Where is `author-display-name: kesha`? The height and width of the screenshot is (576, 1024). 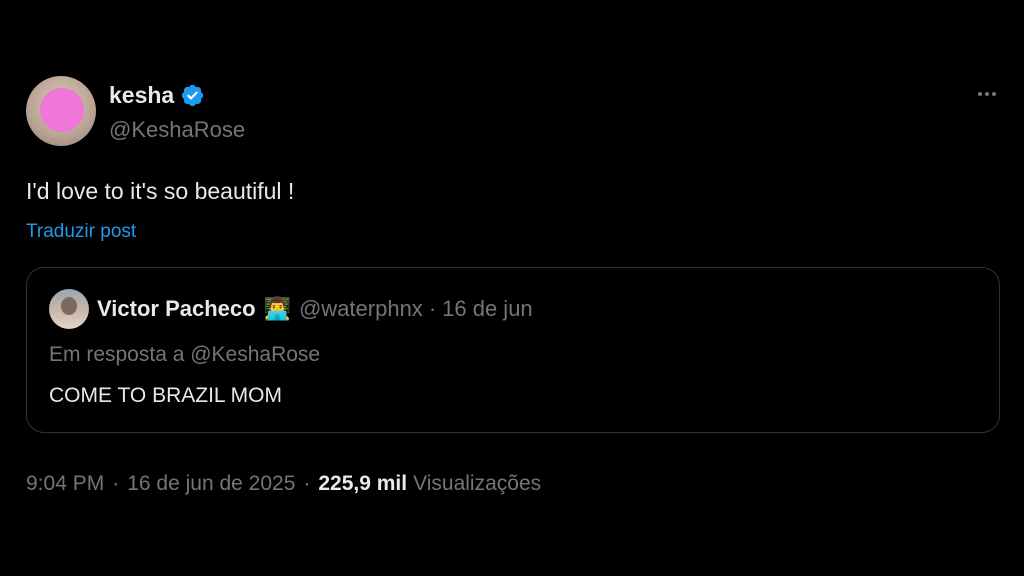
author-display-name: kesha is located at coordinates (157, 95).